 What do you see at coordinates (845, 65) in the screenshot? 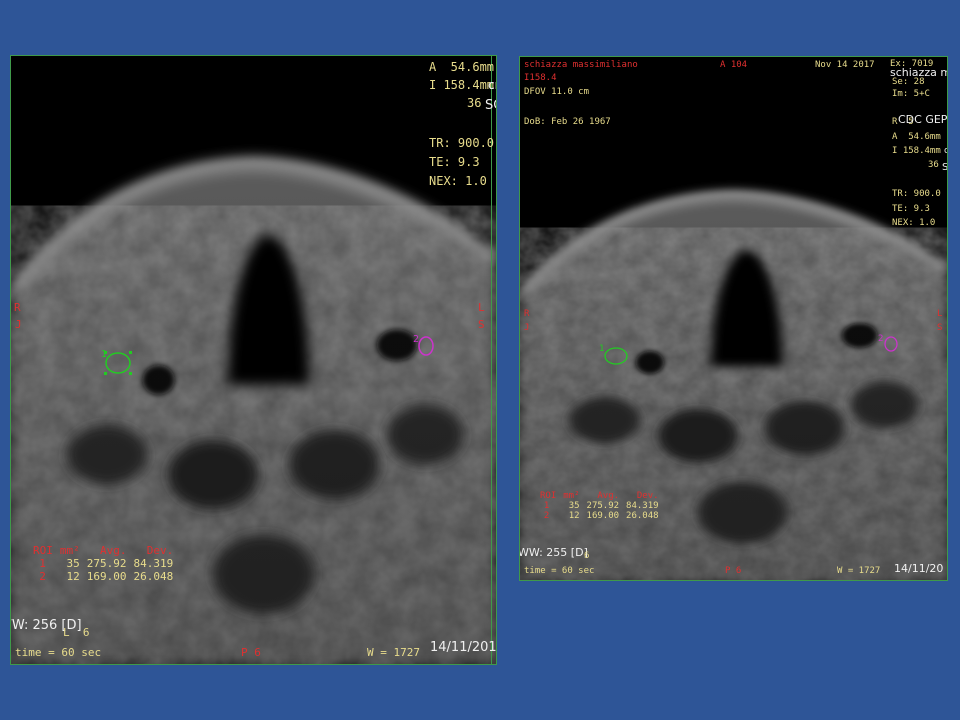
I see `study-date: Nov 14 2017` at bounding box center [845, 65].